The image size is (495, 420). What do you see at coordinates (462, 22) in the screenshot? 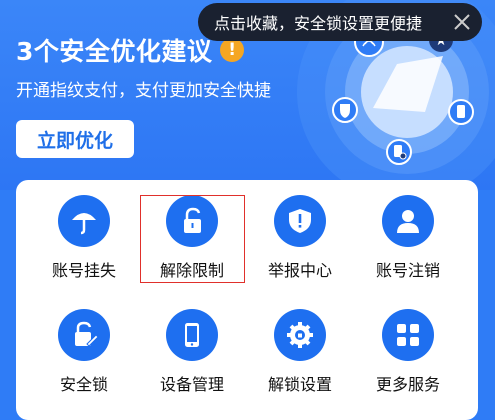
I see `close-icon` at bounding box center [462, 22].